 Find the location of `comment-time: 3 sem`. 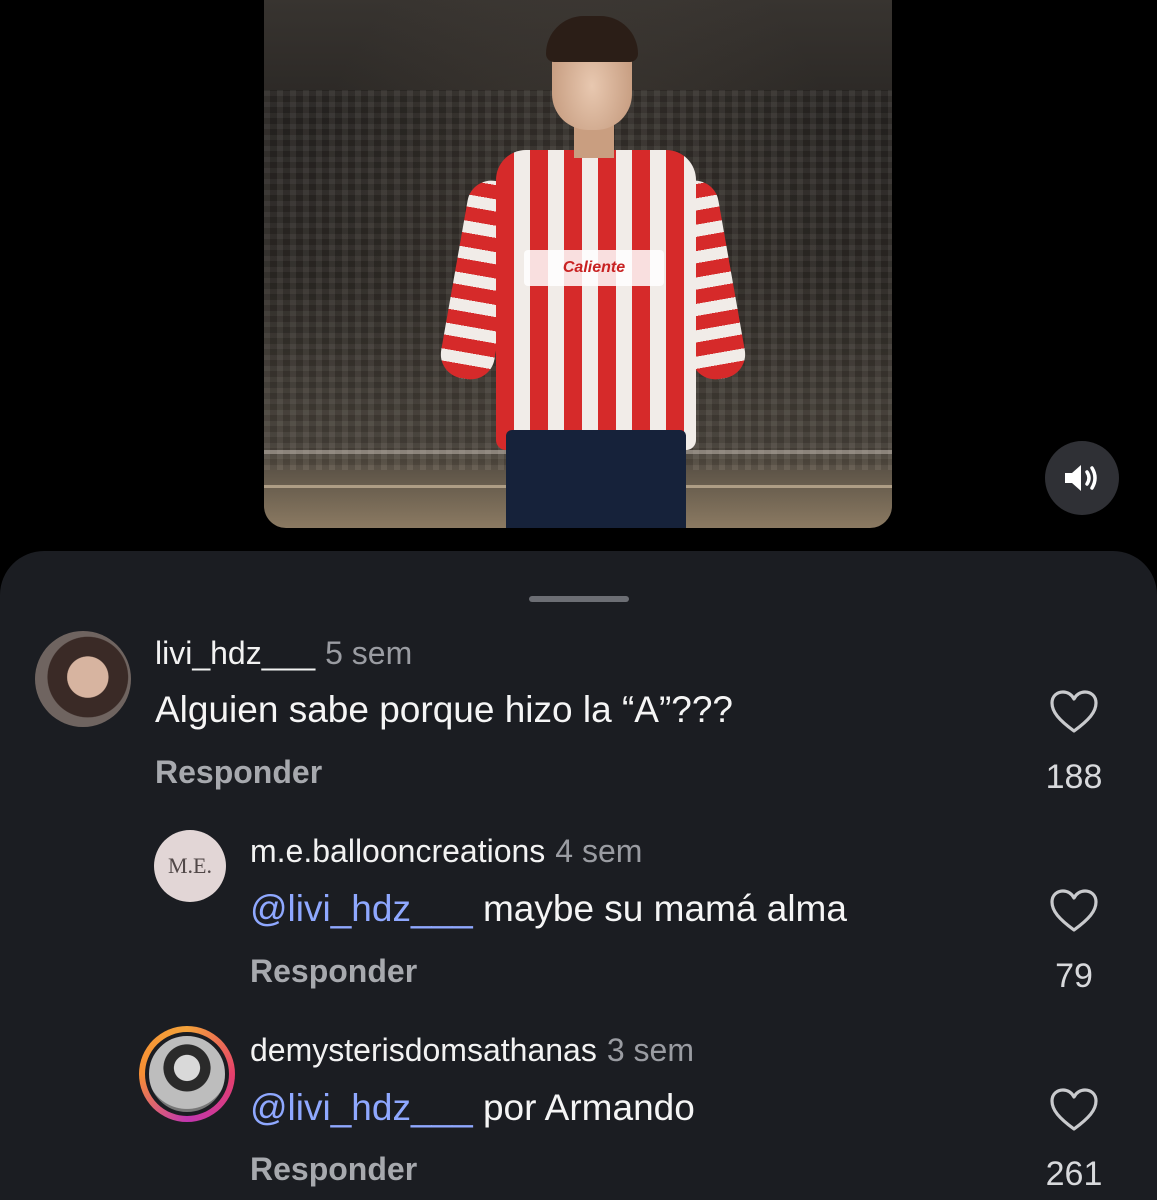

comment-time: 3 sem is located at coordinates (650, 1050).